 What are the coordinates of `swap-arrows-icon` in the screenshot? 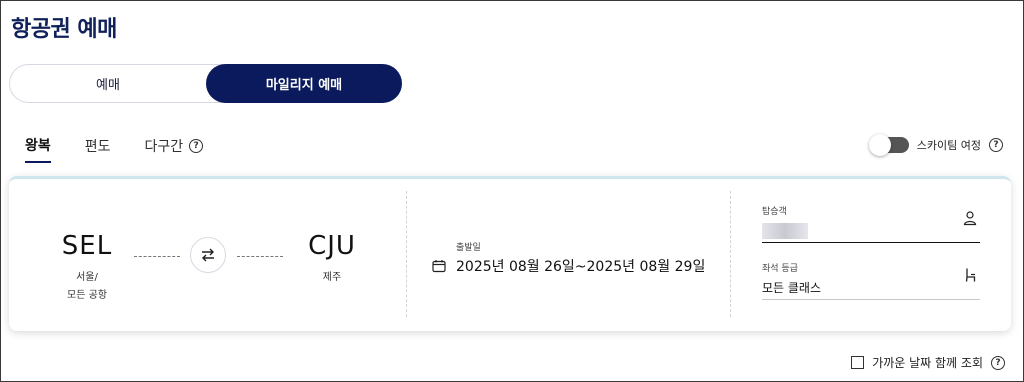 It's located at (208, 255).